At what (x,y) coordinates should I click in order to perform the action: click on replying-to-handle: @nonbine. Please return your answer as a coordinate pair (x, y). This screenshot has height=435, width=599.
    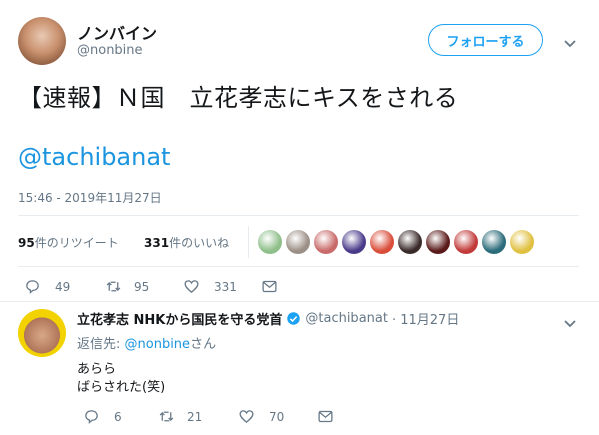
    Looking at the image, I should click on (158, 344).